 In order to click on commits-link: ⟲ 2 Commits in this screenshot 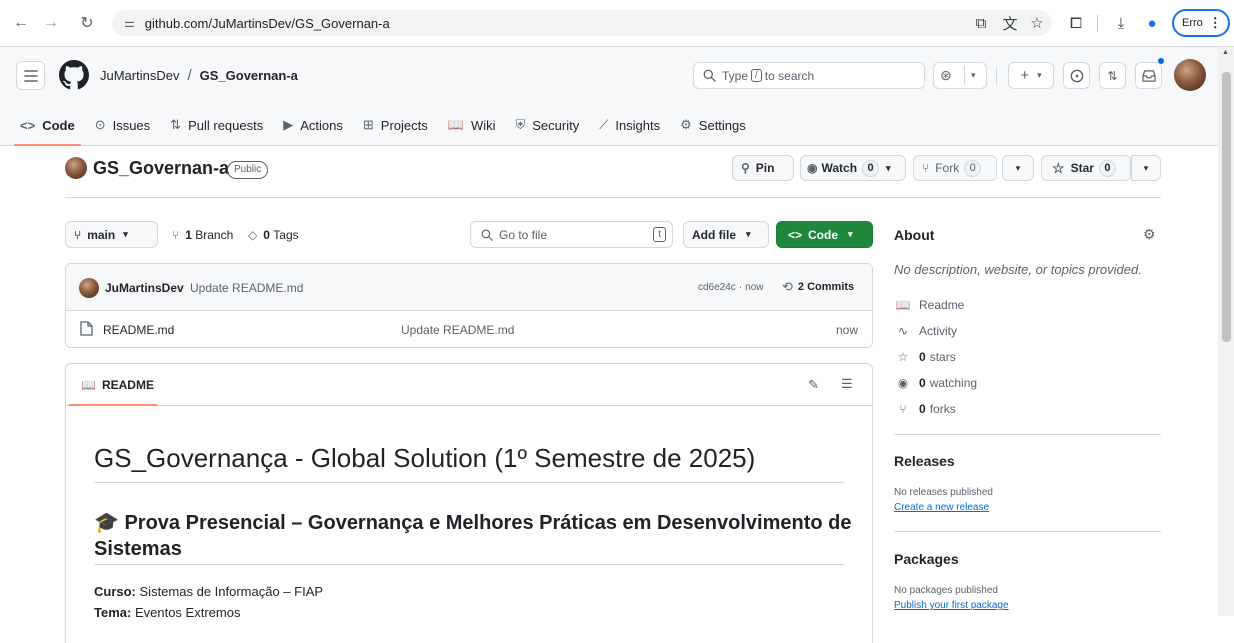, I will do `click(818, 287)`.